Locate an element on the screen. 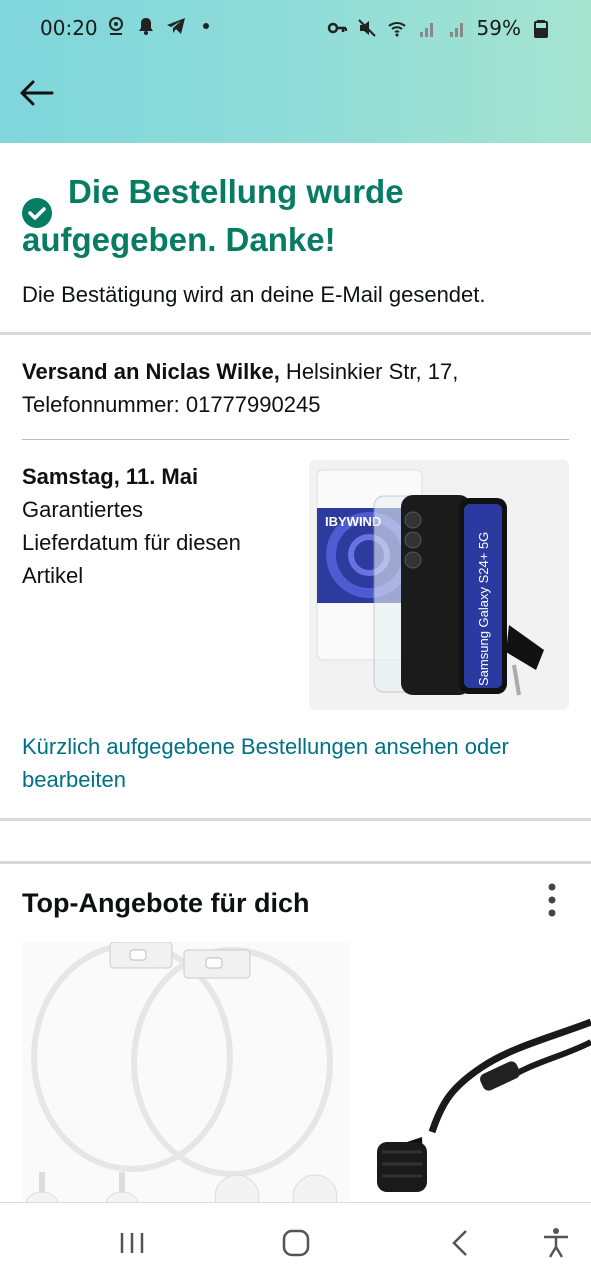 Image resolution: width=591 pixels, height=1281 pixels. phone-case-illustration: IBYWIND Samsung Galaxy S24+ 5G is located at coordinates (430, 582).